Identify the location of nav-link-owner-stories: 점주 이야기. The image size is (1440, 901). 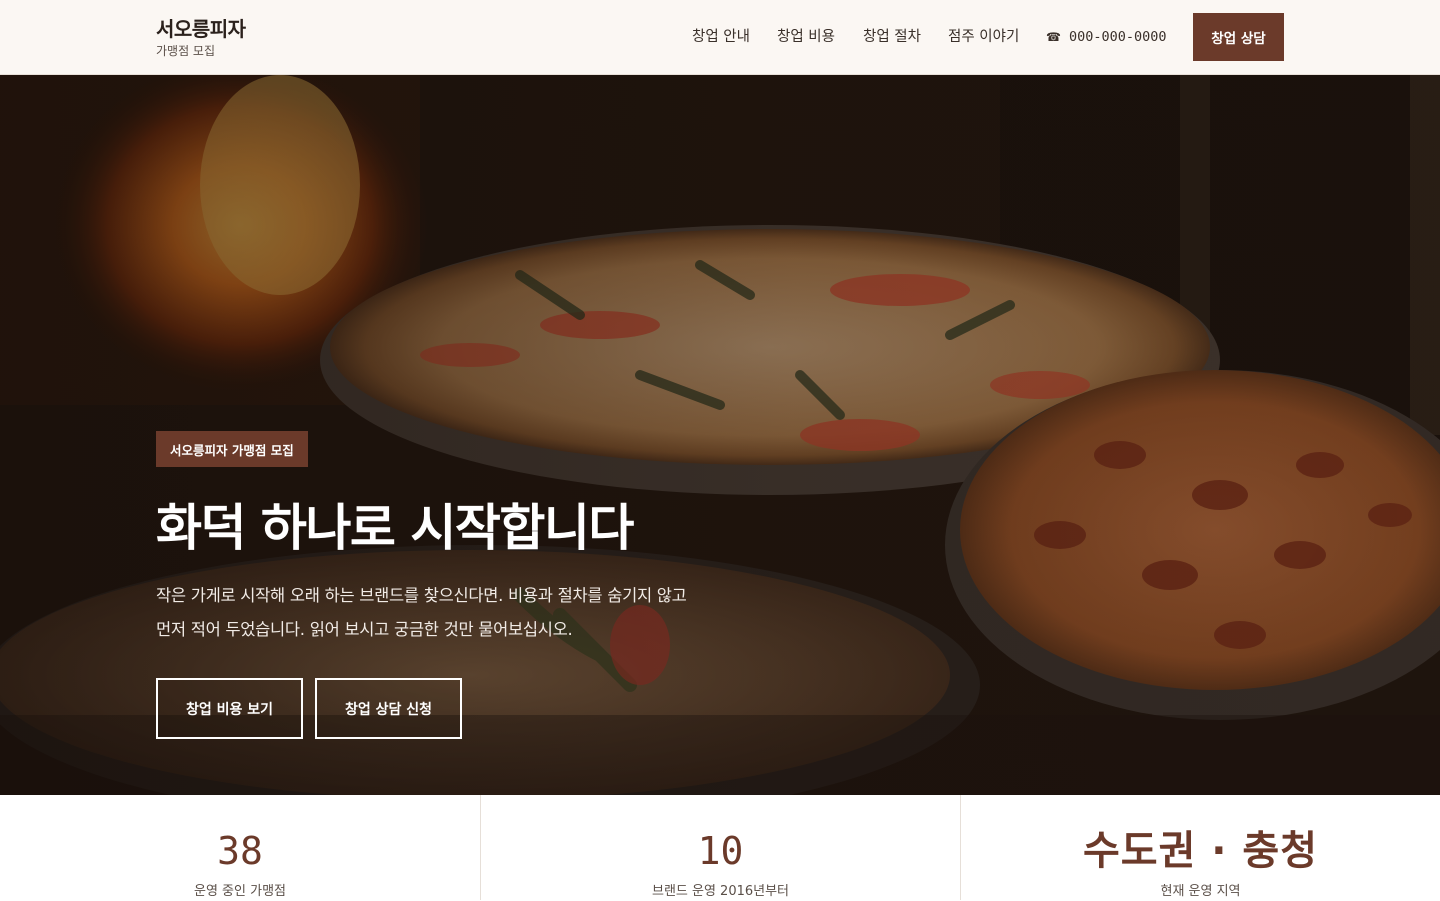
(983, 37).